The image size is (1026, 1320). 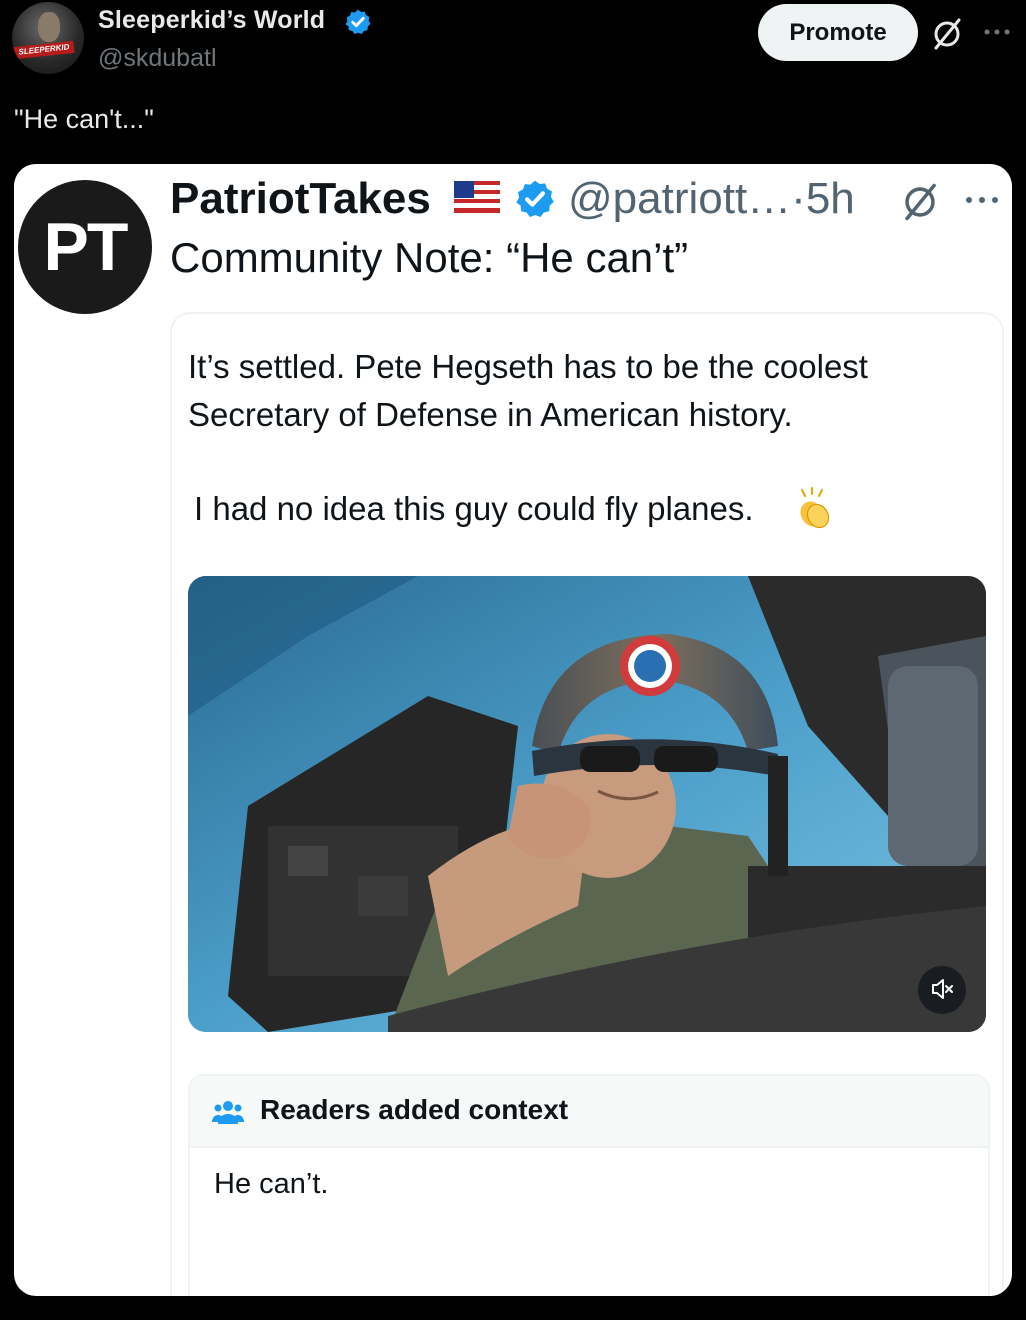 I want to click on avatar-face, so click(x=49, y=27).